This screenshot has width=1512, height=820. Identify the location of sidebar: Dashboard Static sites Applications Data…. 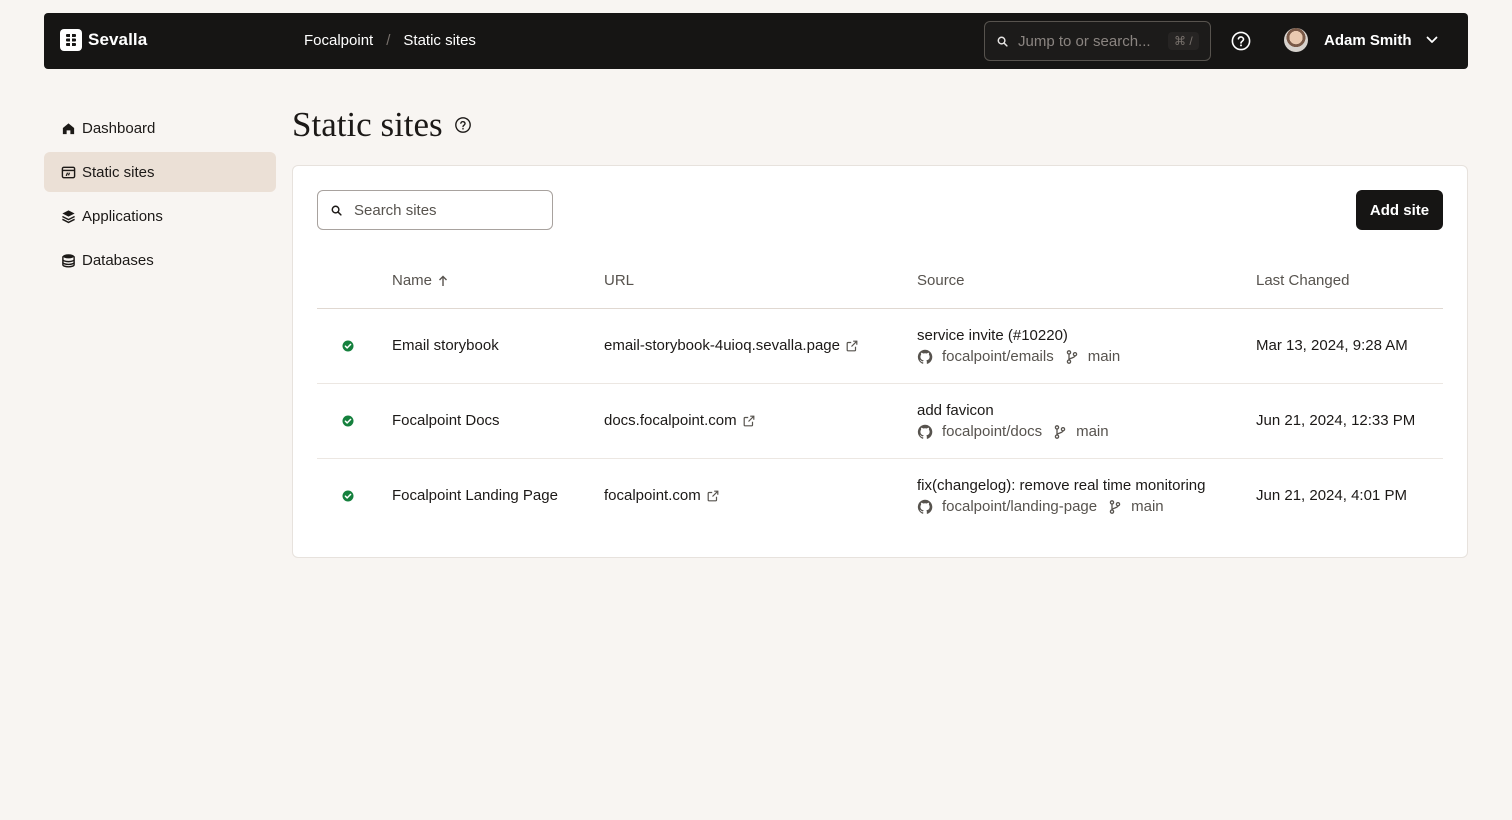
(160, 196).